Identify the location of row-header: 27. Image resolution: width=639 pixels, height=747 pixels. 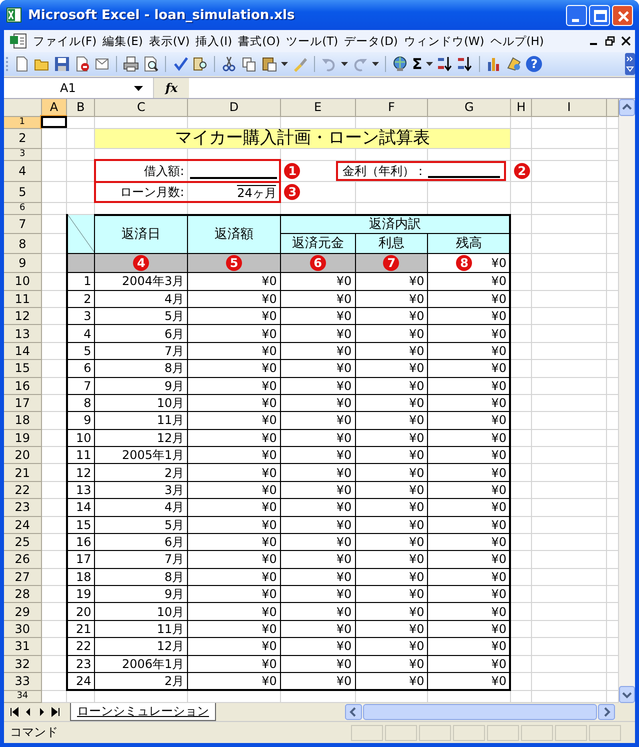
(23, 577).